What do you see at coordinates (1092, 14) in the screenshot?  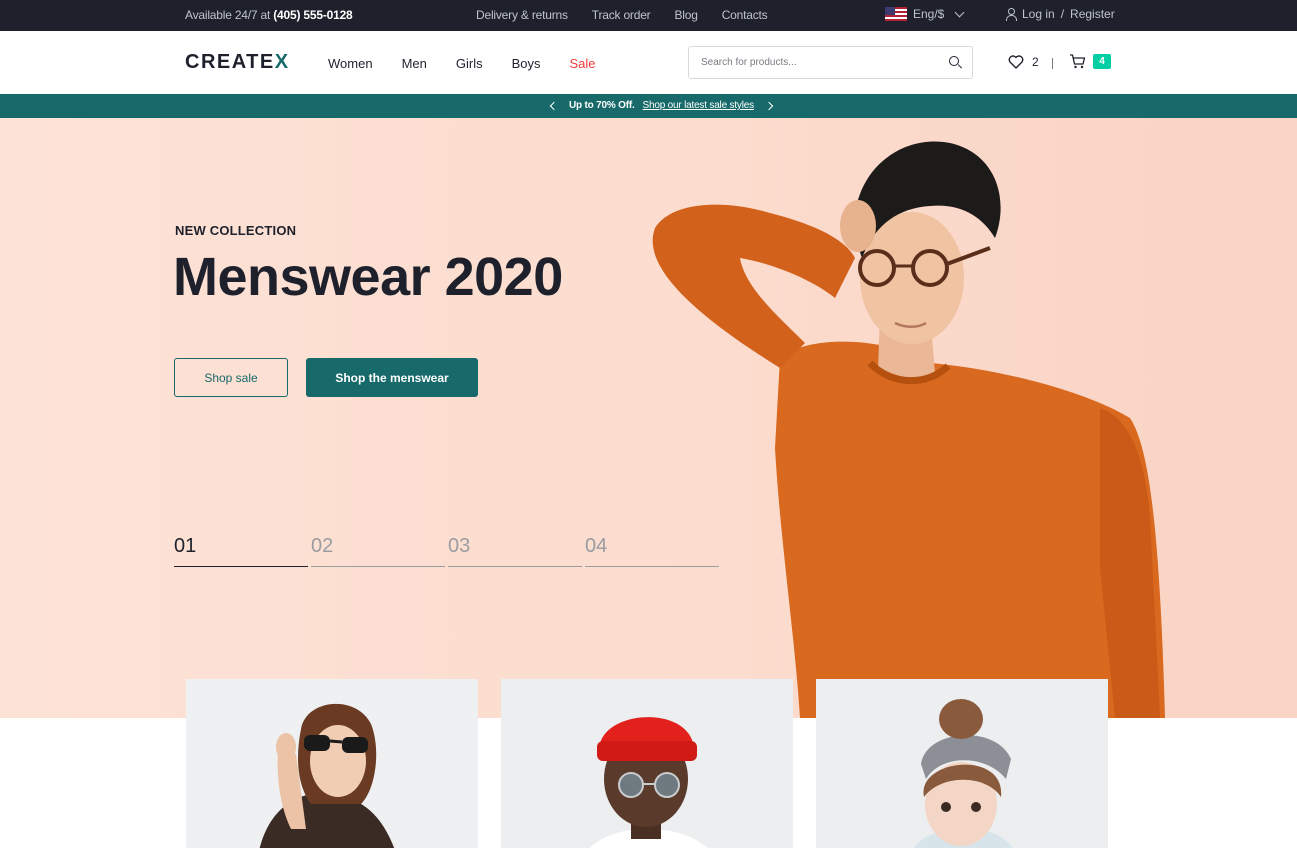 I see `register-link: Register` at bounding box center [1092, 14].